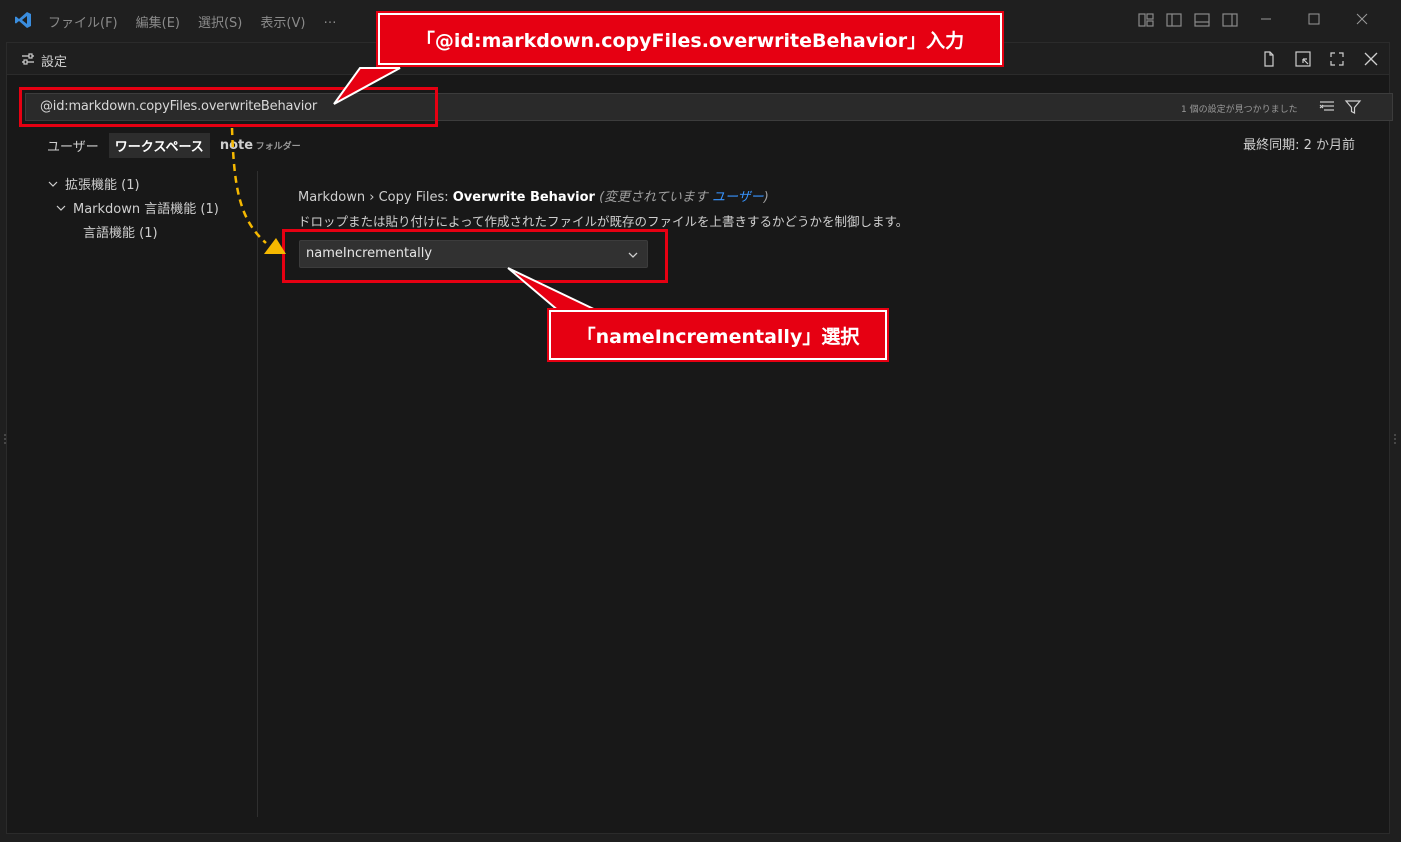  I want to click on layout-controls, so click(1188, 20).